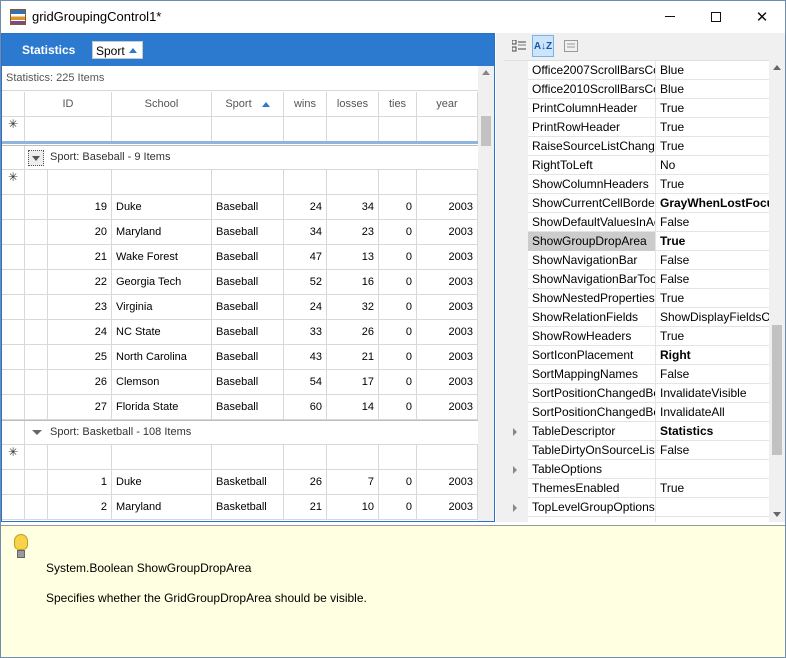 Image resolution: width=786 pixels, height=658 pixels. Describe the element at coordinates (68, 507) in the screenshot. I see `cell-id: 2` at that location.